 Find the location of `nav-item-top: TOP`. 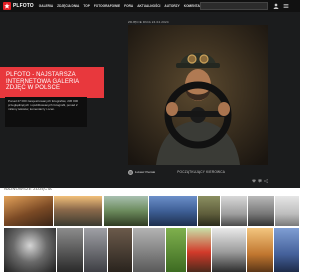

nav-item-top: TOP is located at coordinates (86, 6).